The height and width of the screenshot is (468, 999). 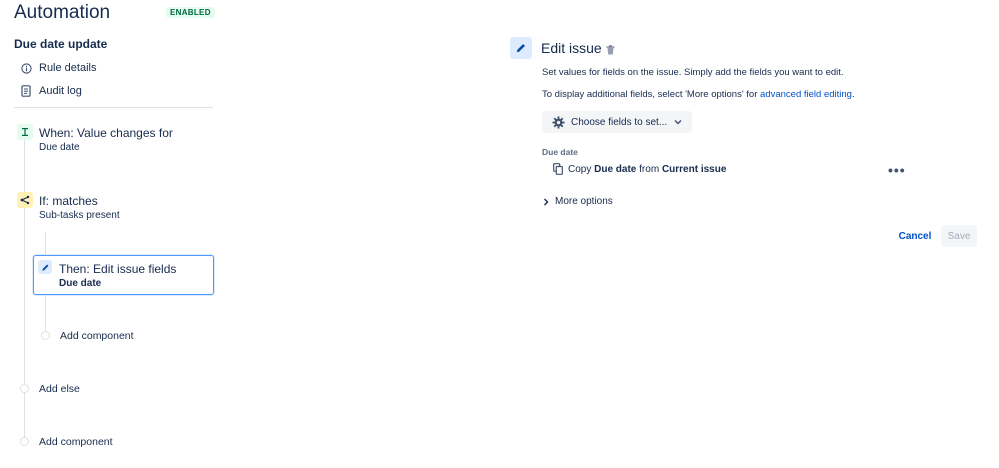 What do you see at coordinates (558, 169) in the screenshot?
I see `copy-icon` at bounding box center [558, 169].